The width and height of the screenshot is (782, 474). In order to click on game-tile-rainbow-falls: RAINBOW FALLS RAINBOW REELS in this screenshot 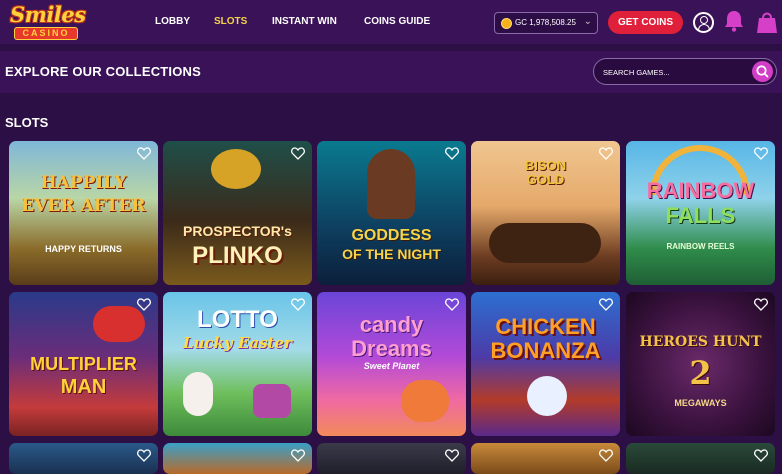, I will do `click(700, 213)`.